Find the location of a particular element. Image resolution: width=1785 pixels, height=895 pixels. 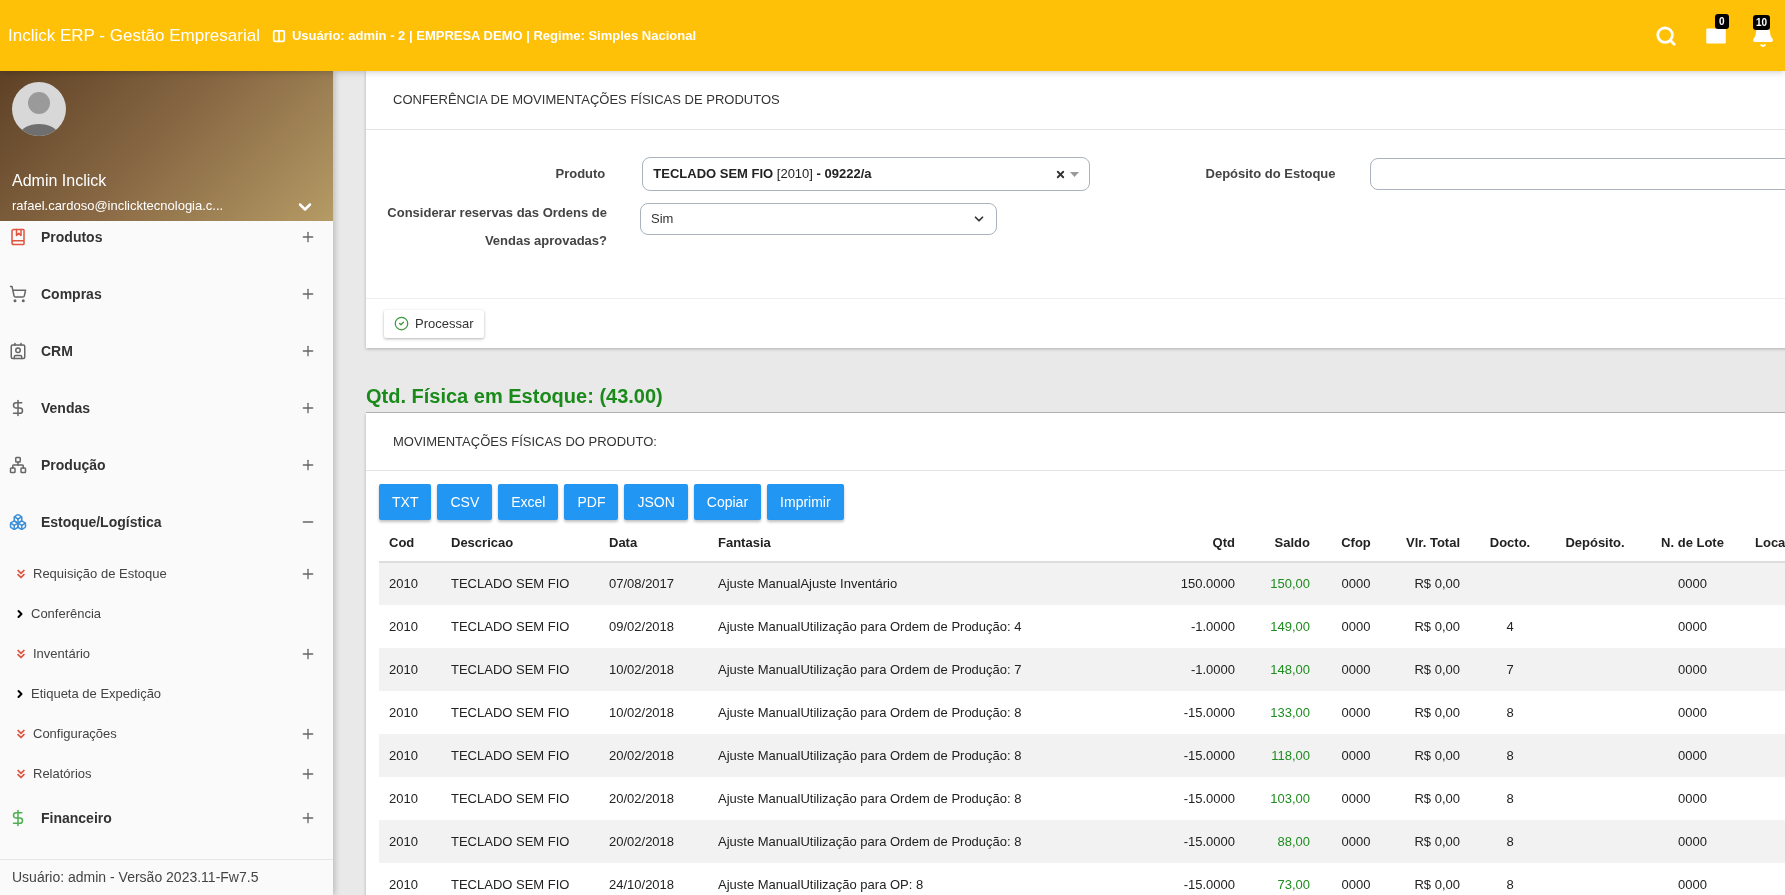

sidebar-item: Compras is located at coordinates (166, 306).